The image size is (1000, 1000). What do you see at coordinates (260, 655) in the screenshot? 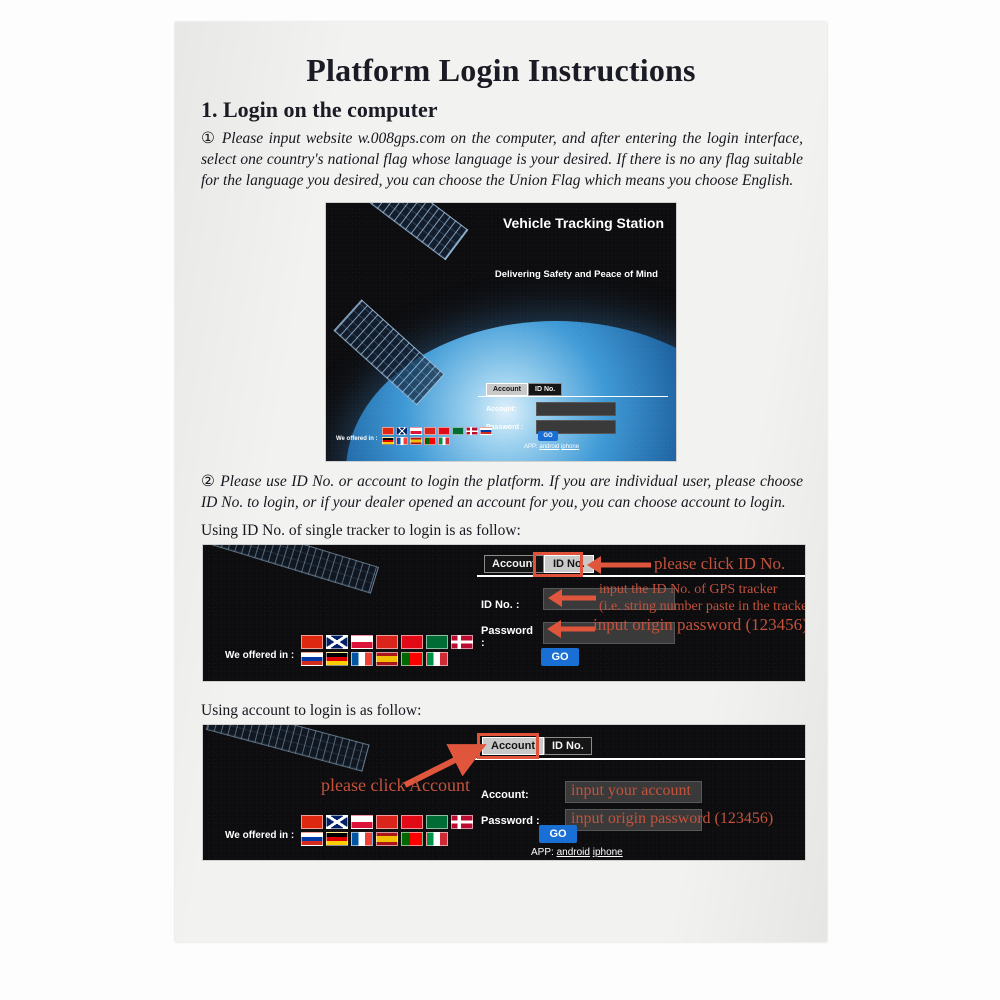
I see `offered-label: We offered in :` at bounding box center [260, 655].